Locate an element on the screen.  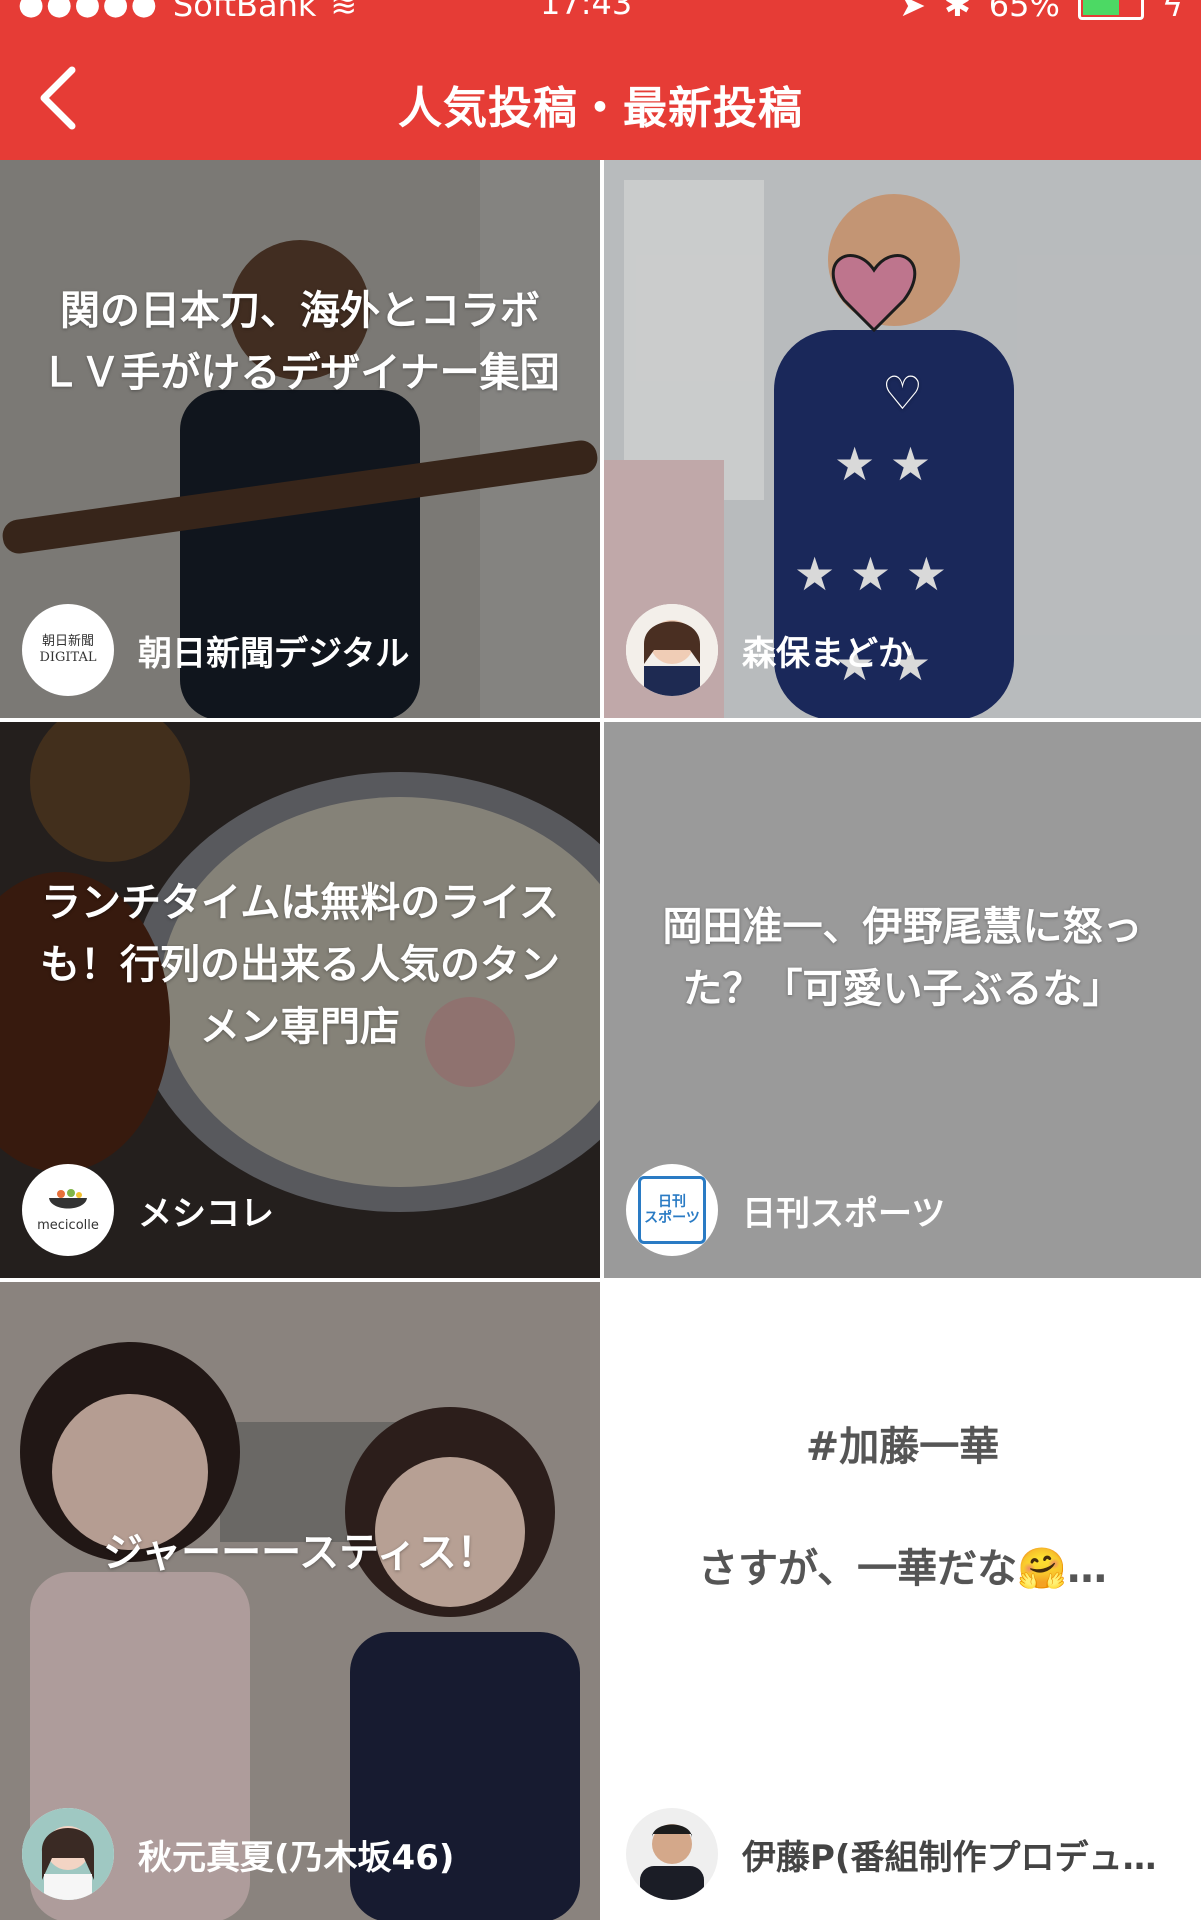
status-right: ➤ ✱ 65% ϟ is located at coordinates (1041, 11).